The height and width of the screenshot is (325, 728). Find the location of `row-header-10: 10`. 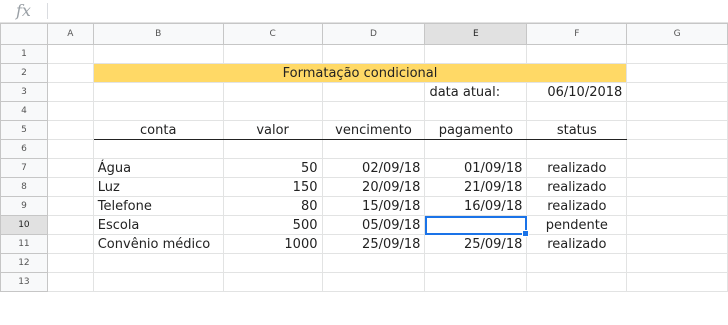

row-header-10: 10 is located at coordinates (24, 225).